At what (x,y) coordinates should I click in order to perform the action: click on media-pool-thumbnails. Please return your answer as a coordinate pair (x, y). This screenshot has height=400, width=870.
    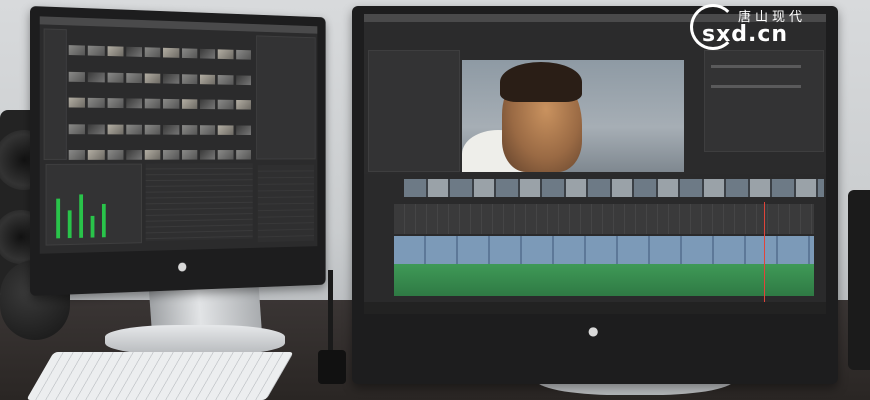
    Looking at the image, I should click on (159, 109).